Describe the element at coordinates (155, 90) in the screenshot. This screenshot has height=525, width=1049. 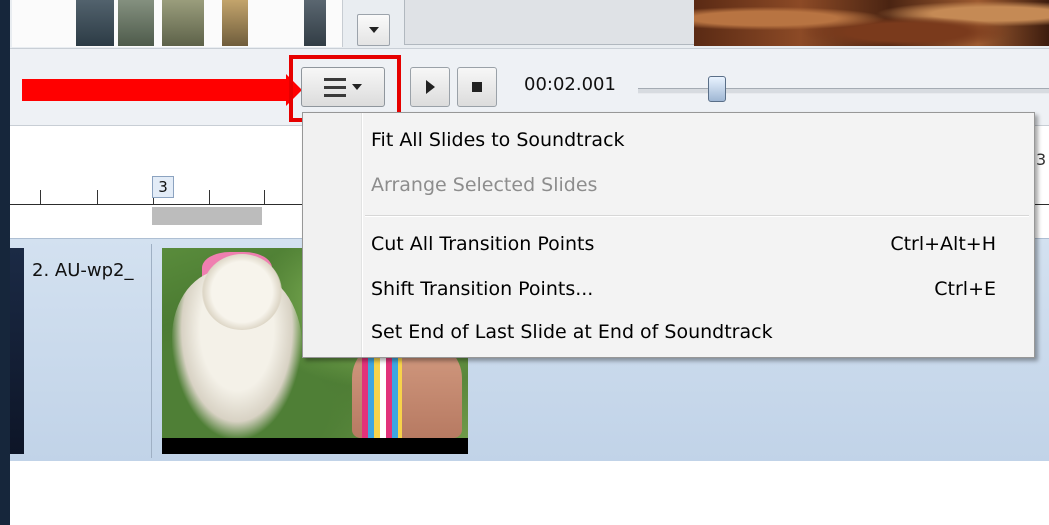
I see `annotation-arrow` at that location.